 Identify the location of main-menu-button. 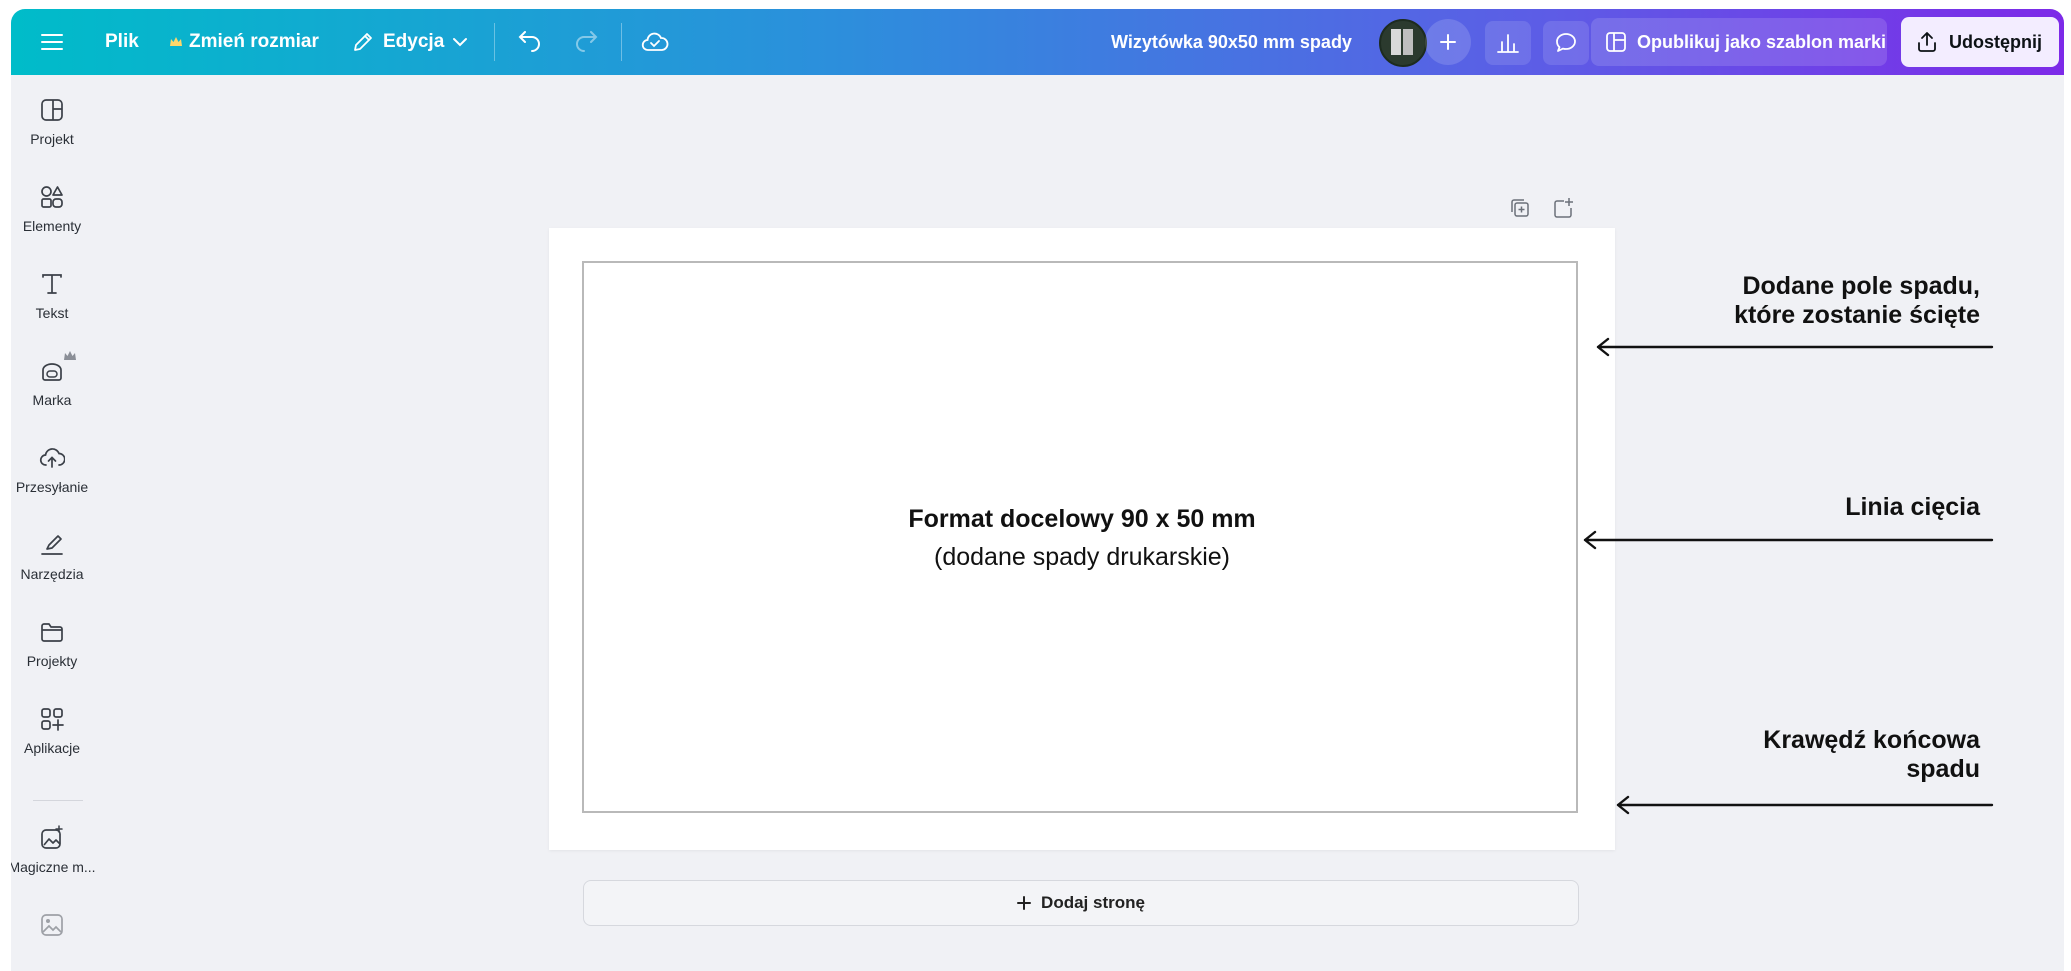
(52, 42).